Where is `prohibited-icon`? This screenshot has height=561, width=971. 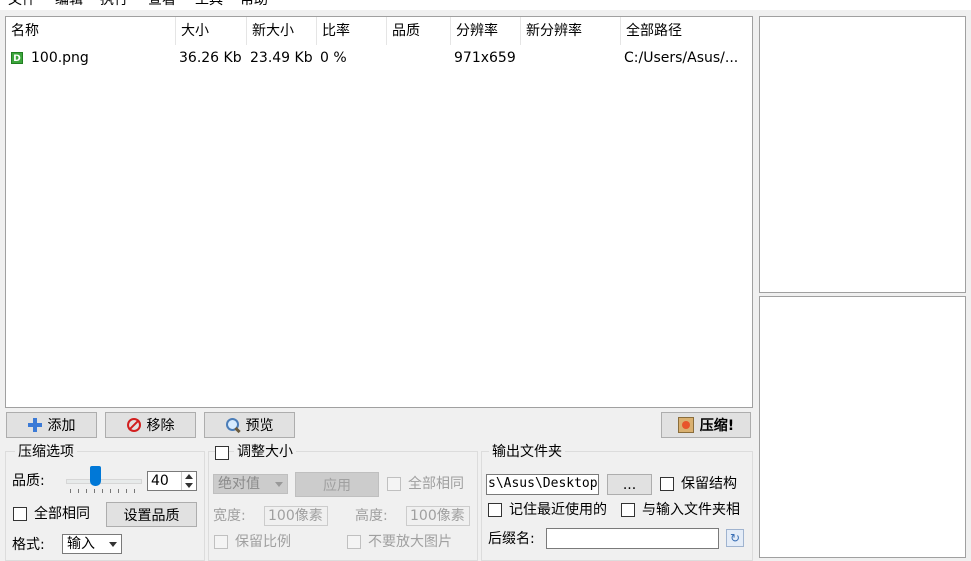 prohibited-icon is located at coordinates (133, 425).